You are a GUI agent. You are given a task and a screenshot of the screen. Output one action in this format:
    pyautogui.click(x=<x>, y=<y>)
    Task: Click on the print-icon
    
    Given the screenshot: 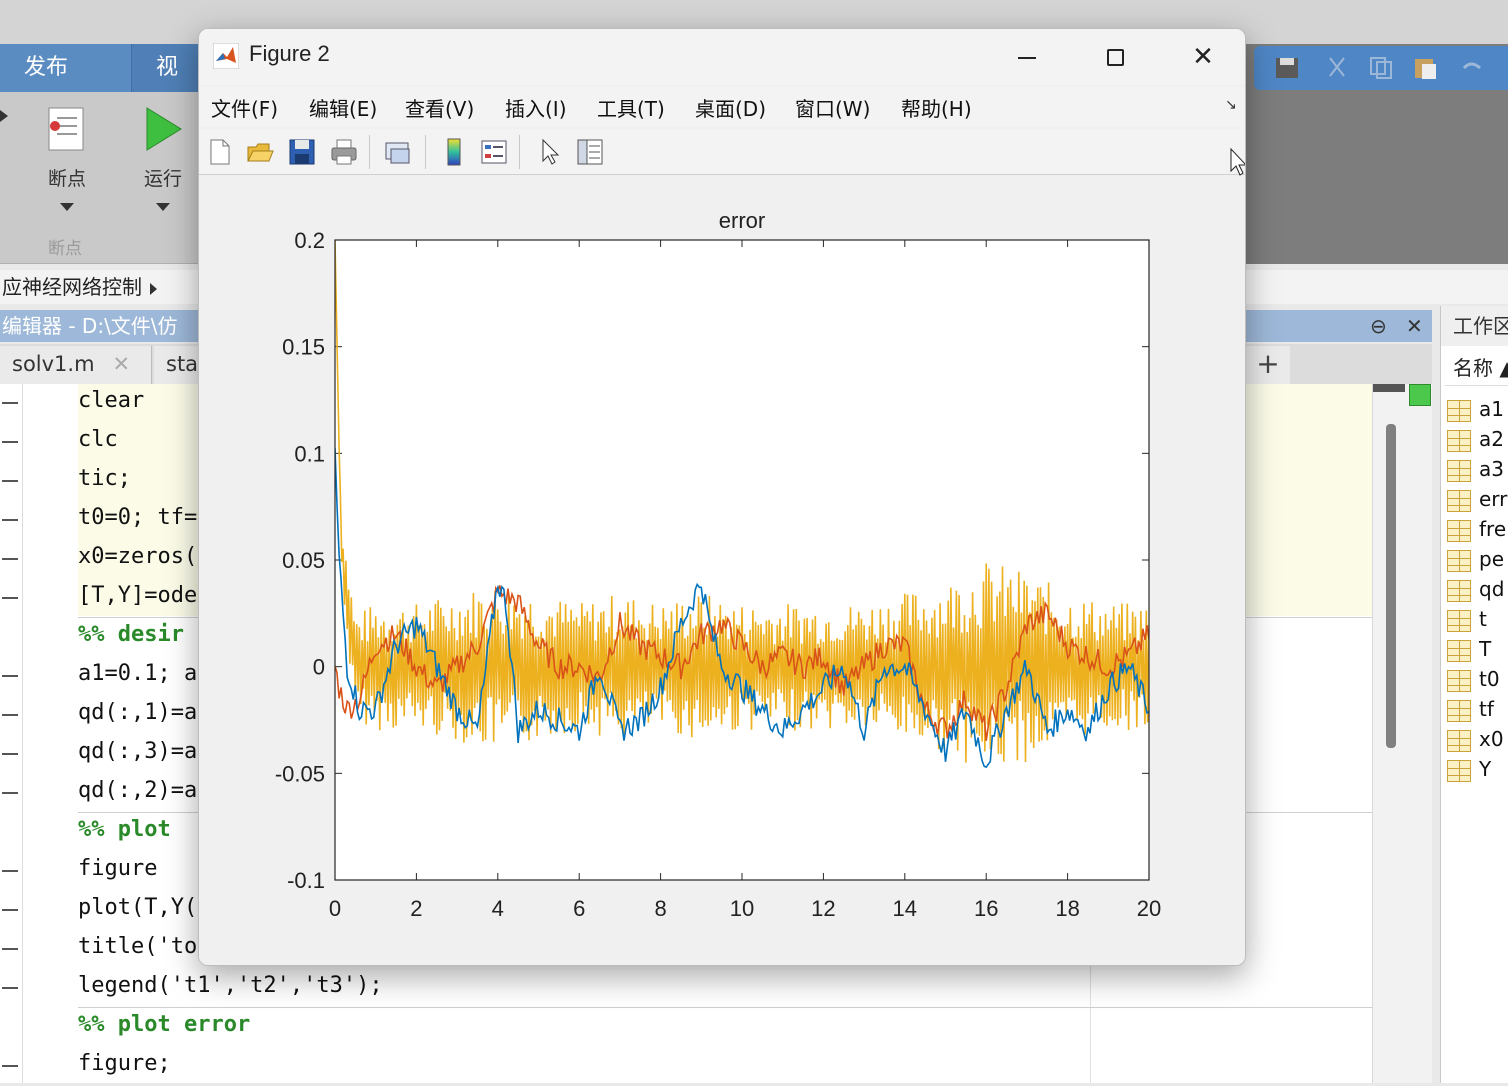 What is the action you would take?
    pyautogui.click(x=344, y=152)
    